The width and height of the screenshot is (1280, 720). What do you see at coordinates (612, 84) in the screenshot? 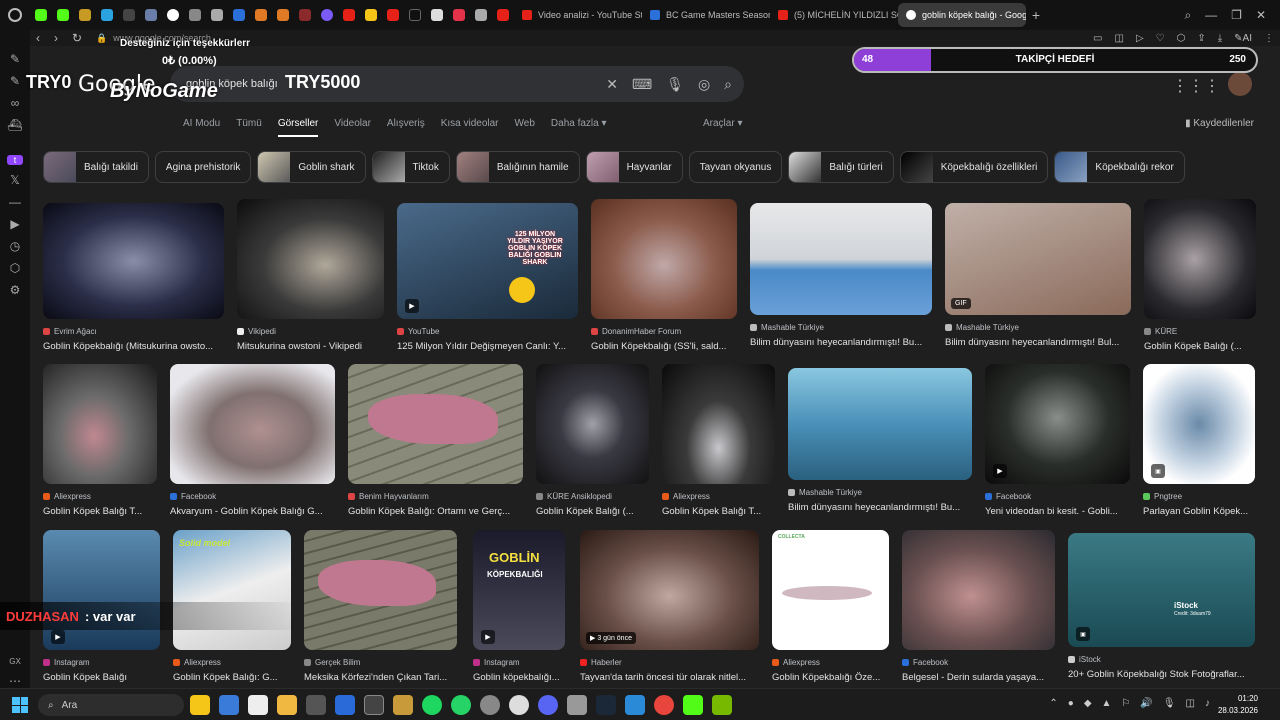
I see `clear-icon: ✕` at bounding box center [612, 84].